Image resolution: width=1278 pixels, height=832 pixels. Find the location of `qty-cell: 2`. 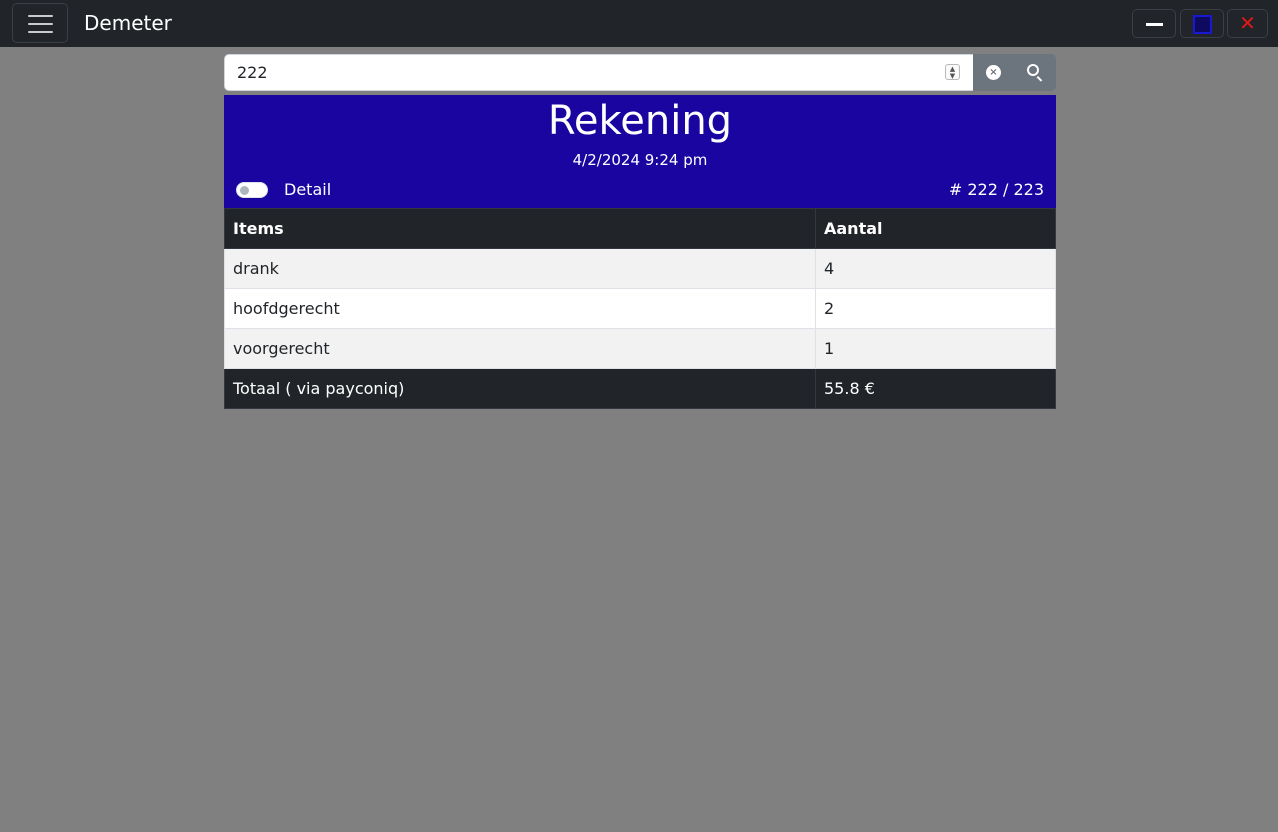

qty-cell: 2 is located at coordinates (935, 308).